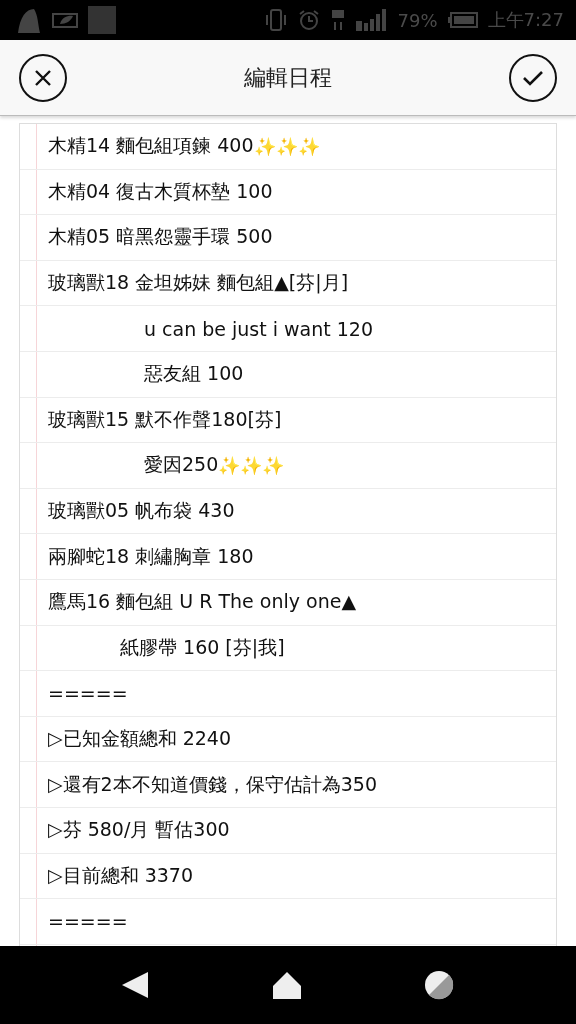  Describe the element at coordinates (181, 465) in the screenshot. I see `note-line: 愛因250` at that location.